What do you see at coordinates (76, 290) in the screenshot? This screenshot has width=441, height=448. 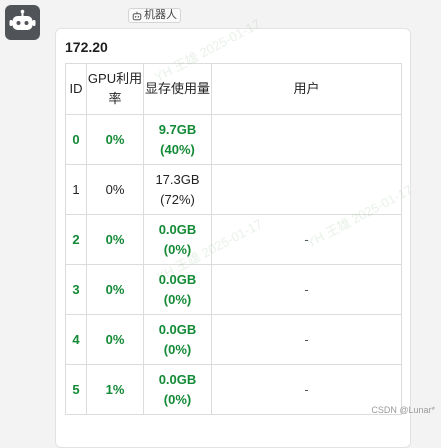 I see `cell-id: 3` at bounding box center [76, 290].